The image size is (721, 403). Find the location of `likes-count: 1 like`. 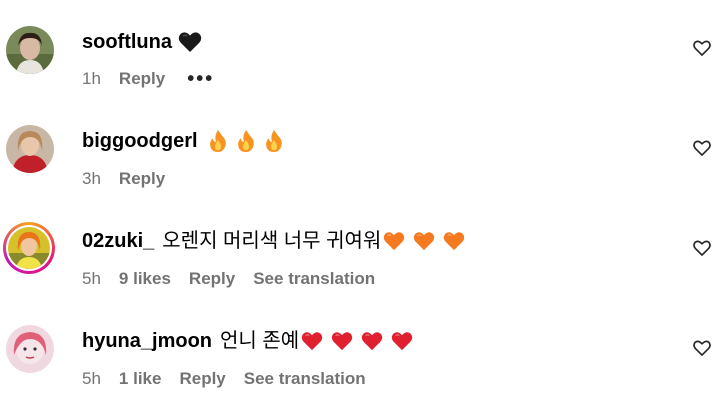

likes-count: 1 like is located at coordinates (140, 379).